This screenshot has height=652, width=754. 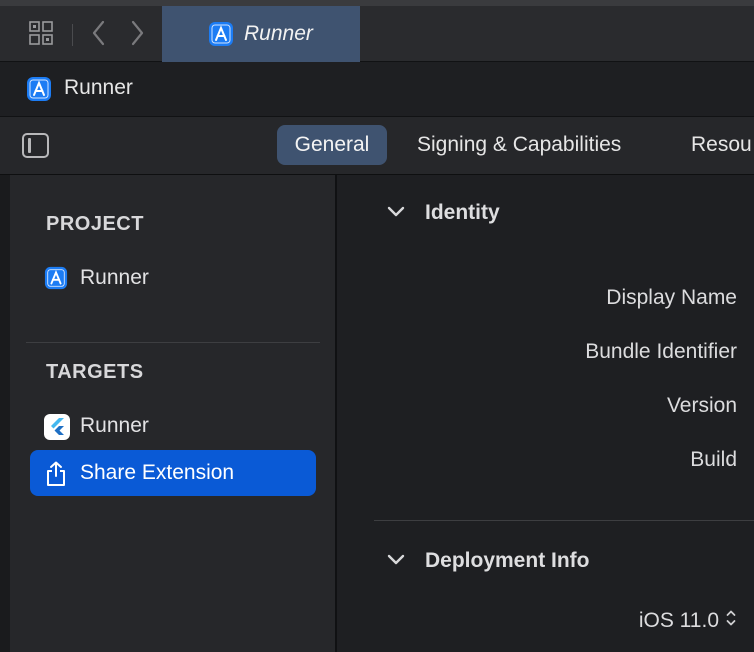 What do you see at coordinates (731, 621) in the screenshot?
I see `up-down-chevron-icon` at bounding box center [731, 621].